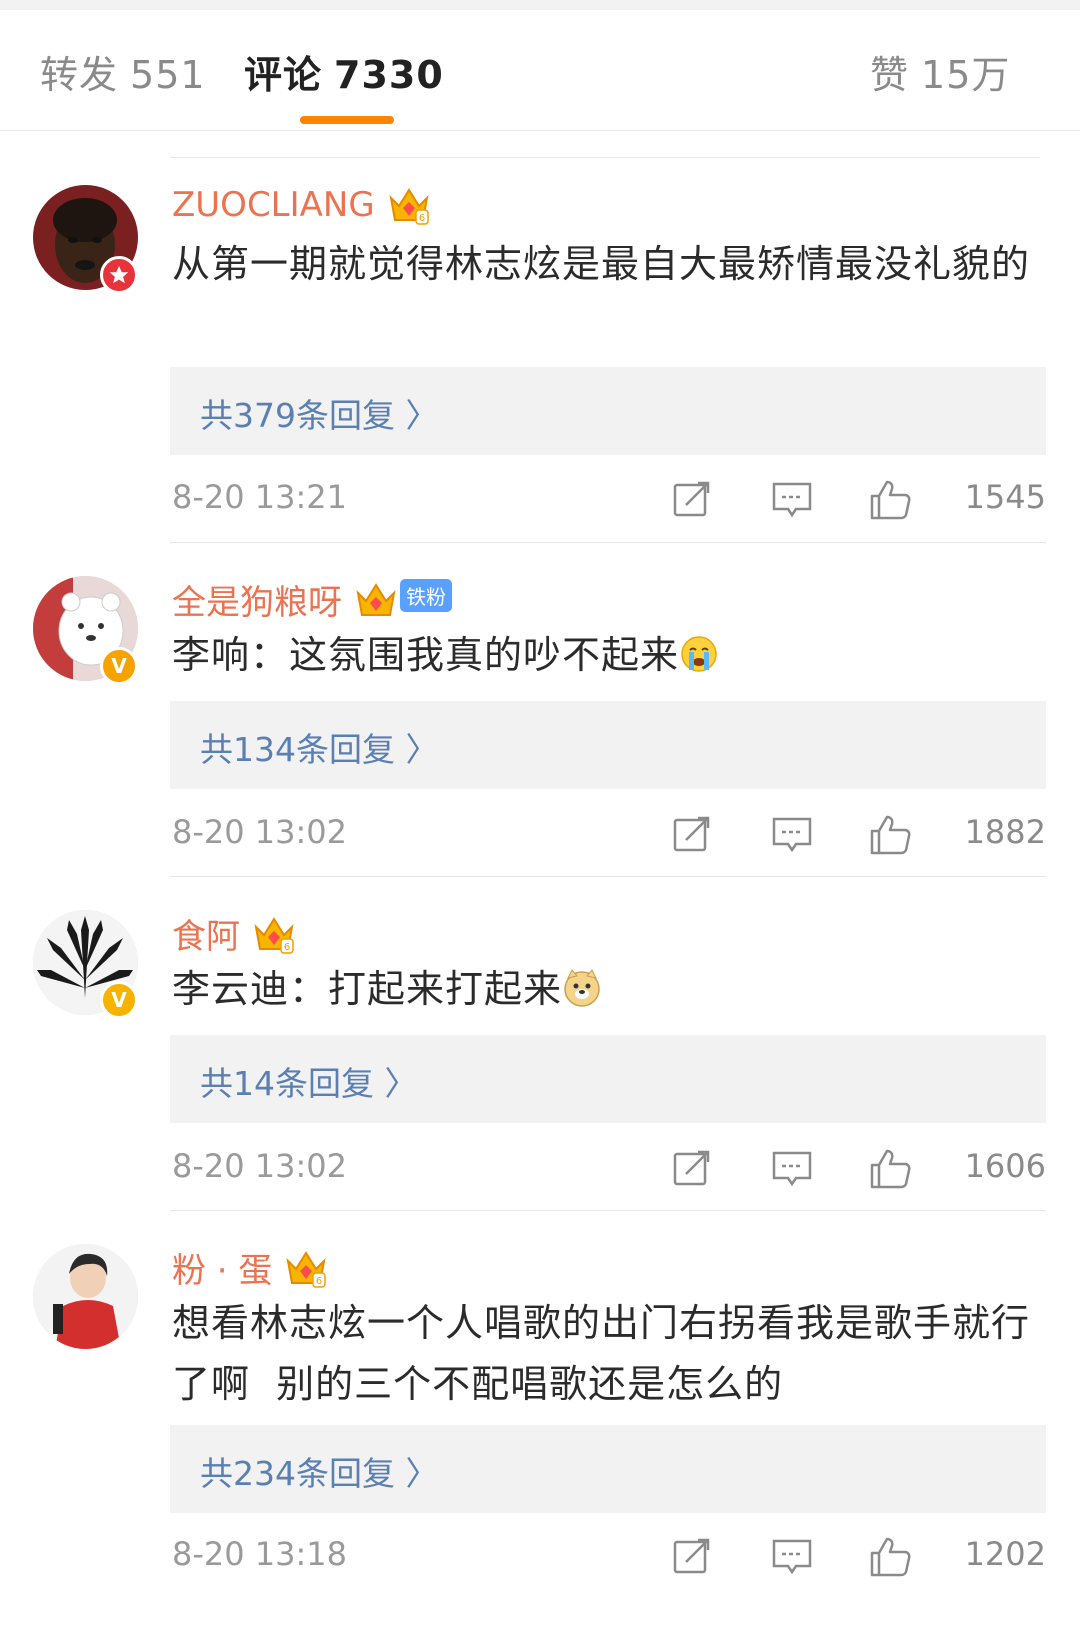  I want to click on replies-link: 共14条回复 〉, so click(608, 1079).